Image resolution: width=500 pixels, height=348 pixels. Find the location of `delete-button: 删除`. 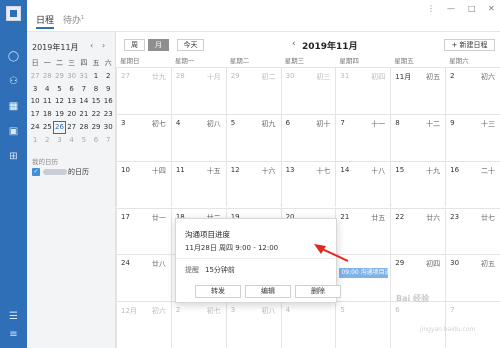

delete-button: 删除 is located at coordinates (318, 291).